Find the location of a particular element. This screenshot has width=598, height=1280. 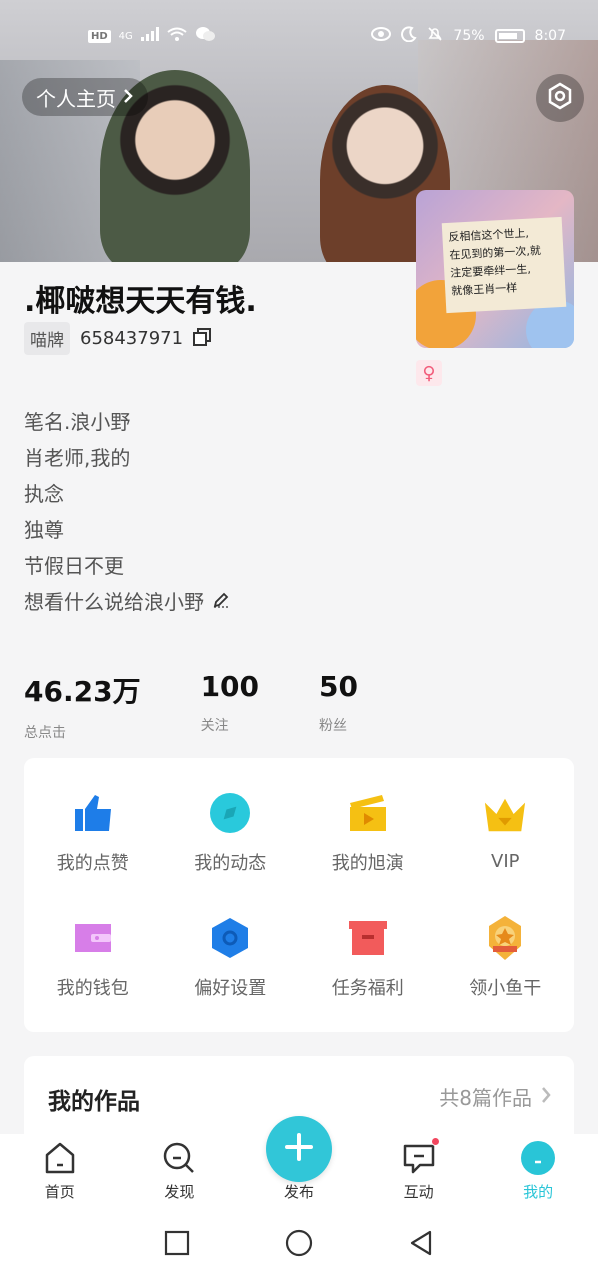

menu-item-likes: 我的点赞 is located at coordinates (93, 832).